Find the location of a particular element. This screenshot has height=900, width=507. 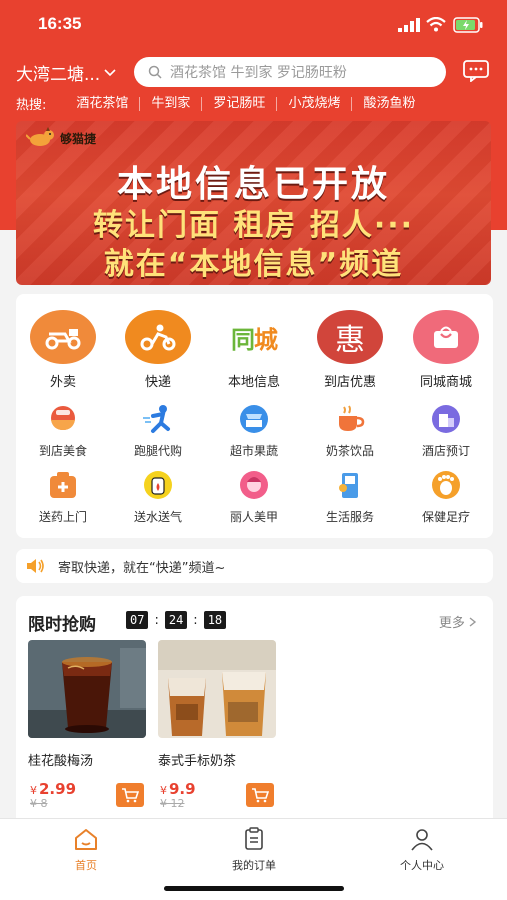

banner-logo-text: 够猫捷 is located at coordinates (78, 138).